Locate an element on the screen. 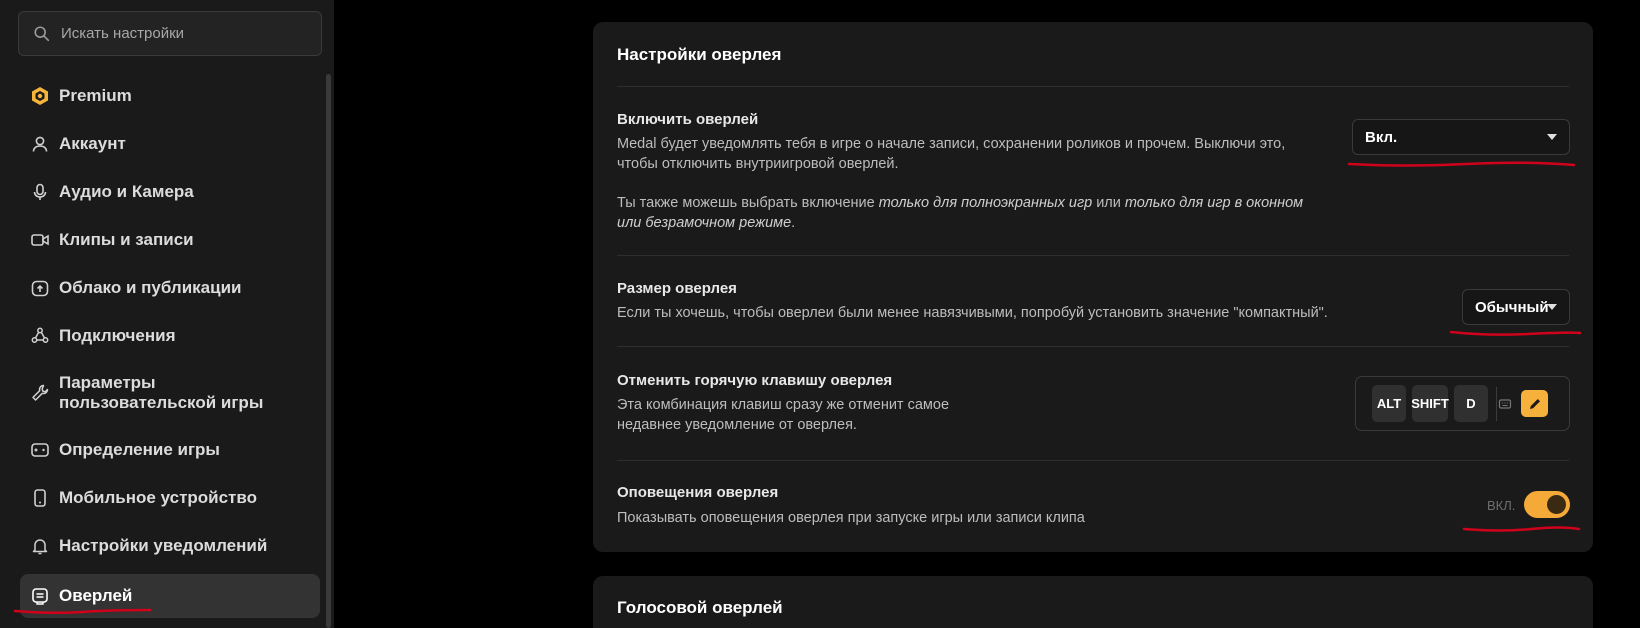 The image size is (1640, 628). annotation-underline-enable is located at coordinates (1461, 164).